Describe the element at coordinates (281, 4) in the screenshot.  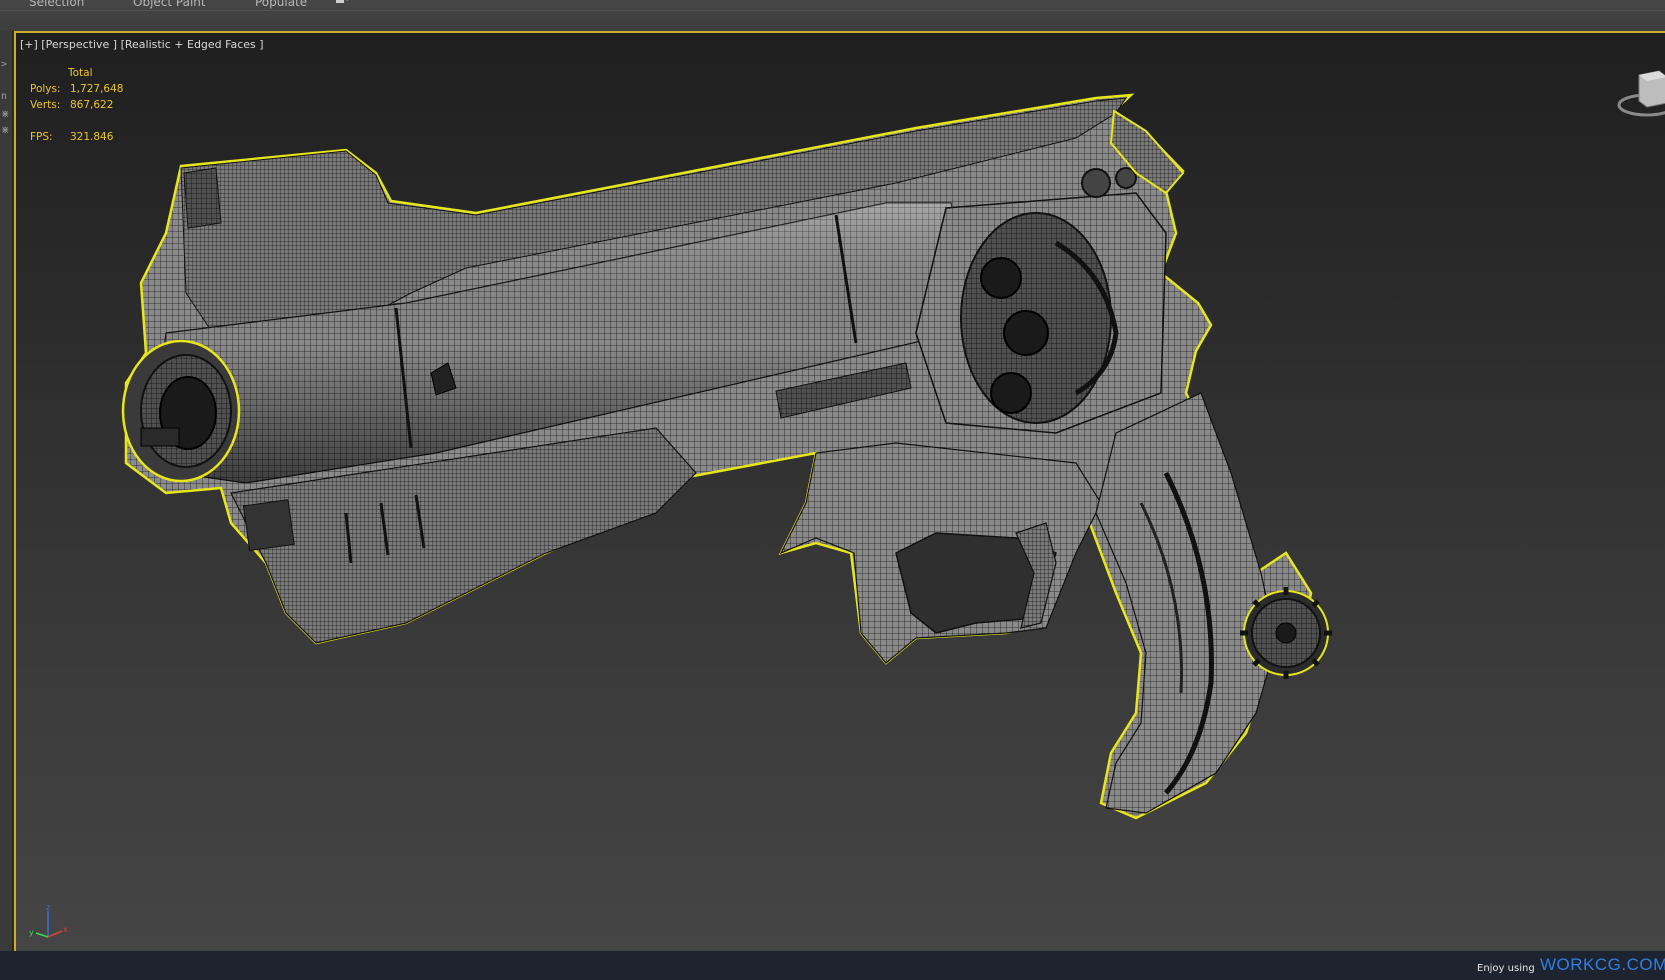
I see `tab-populate: Populate` at that location.